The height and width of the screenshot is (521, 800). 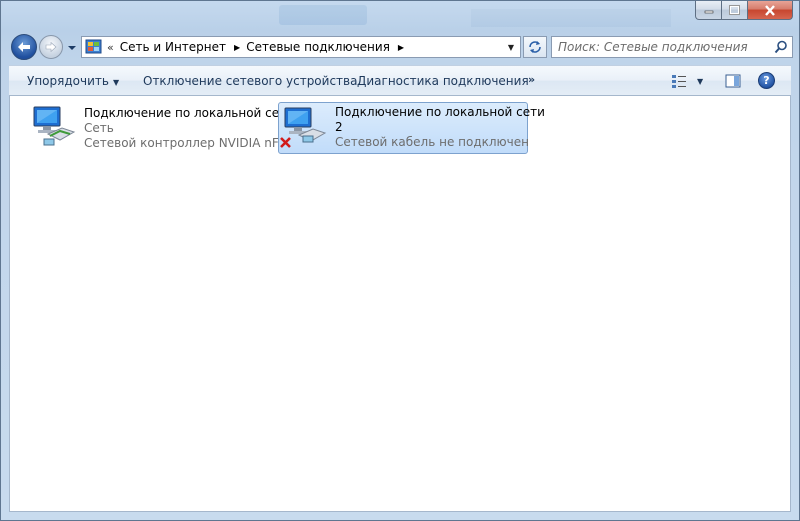 I want to click on forward-arrow-icon, so click(x=51, y=47).